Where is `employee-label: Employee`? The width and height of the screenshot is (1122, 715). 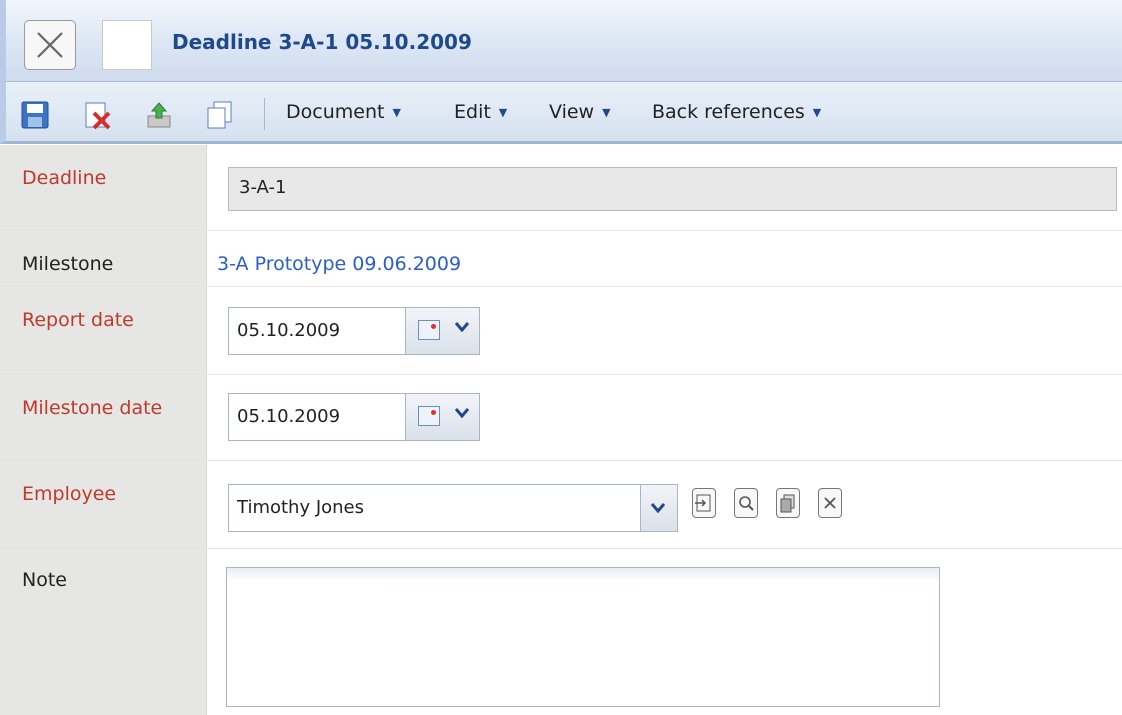
employee-label: Employee is located at coordinates (69, 494).